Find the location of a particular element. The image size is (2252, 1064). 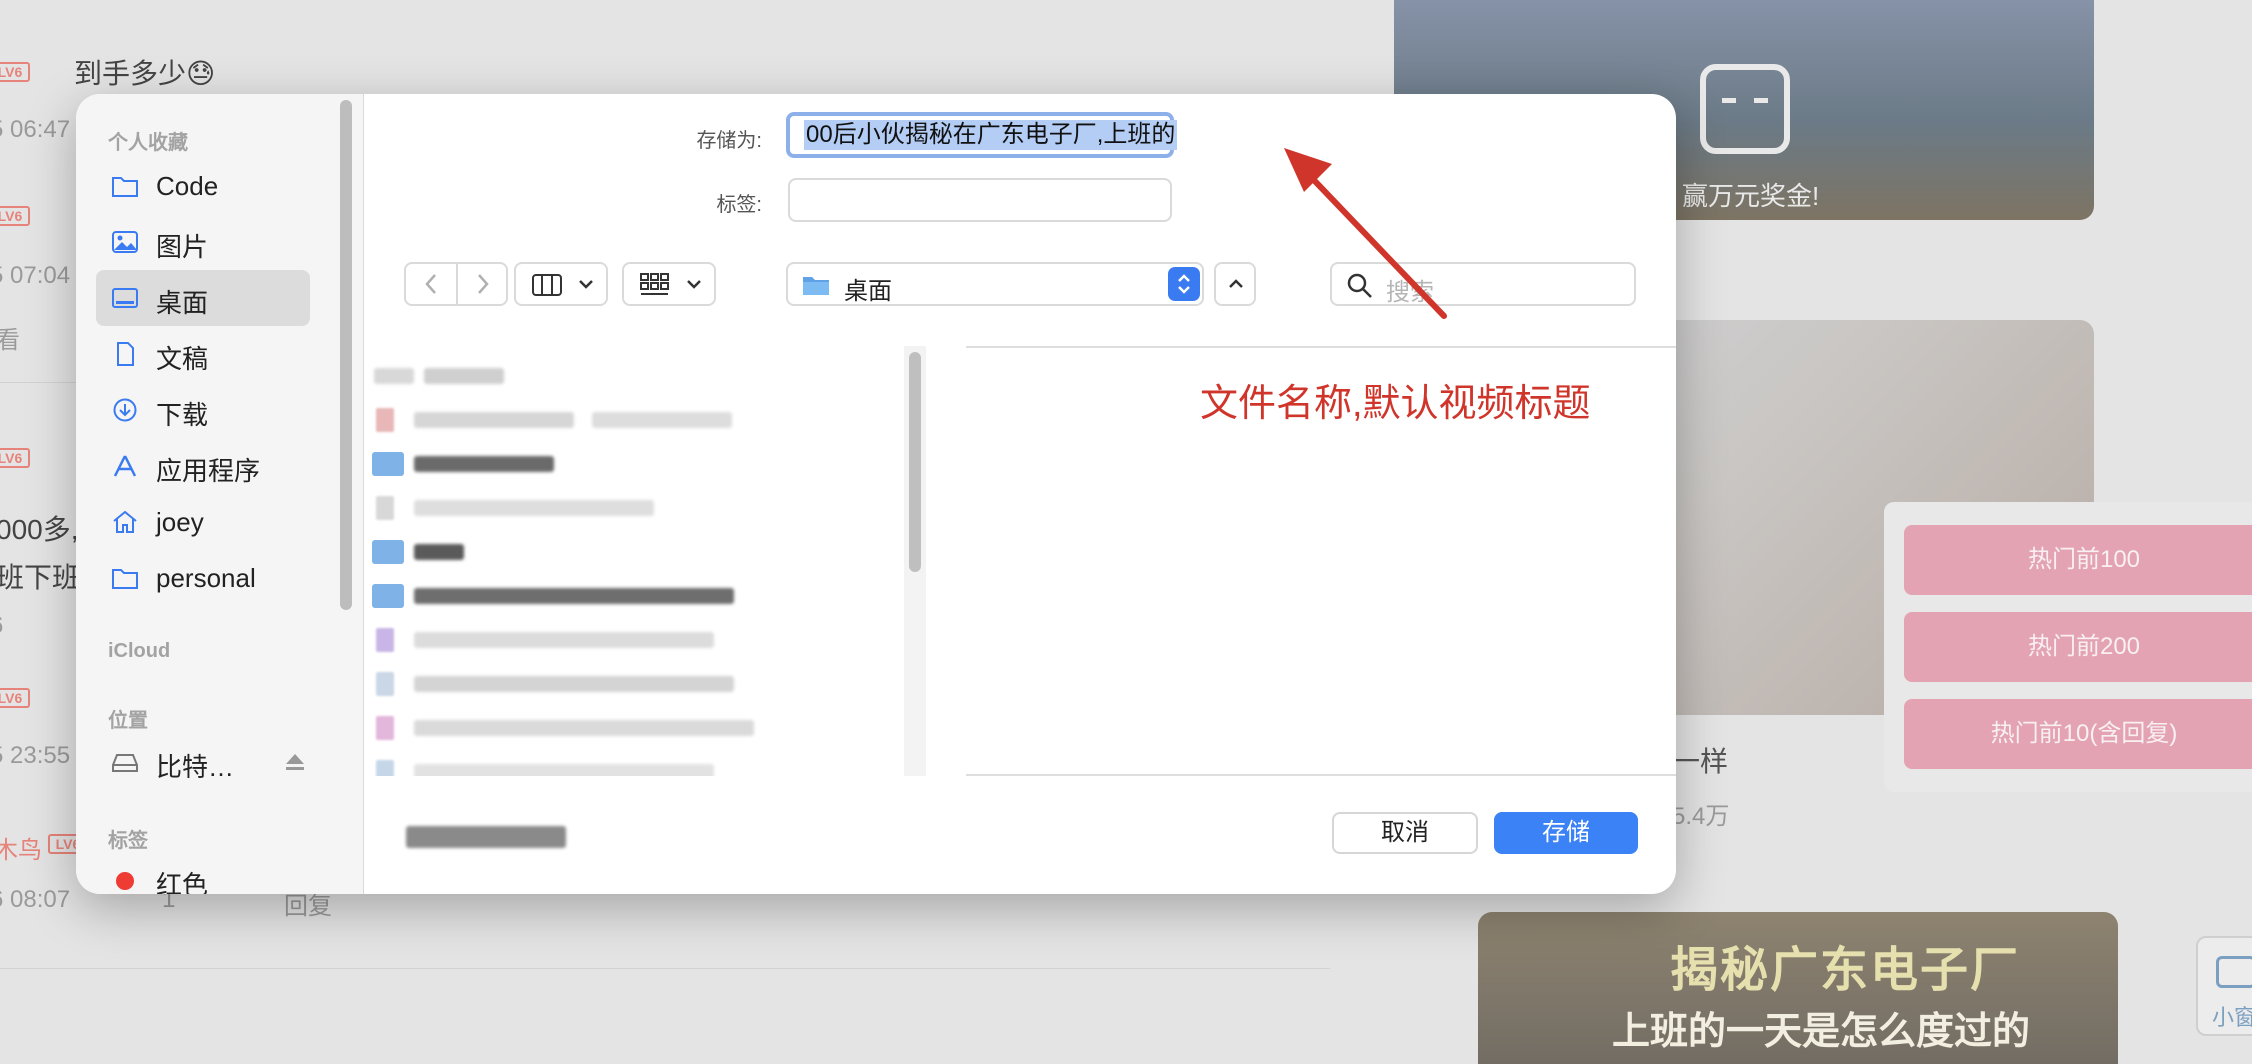

new-folder-label-obscured is located at coordinates (486, 837).